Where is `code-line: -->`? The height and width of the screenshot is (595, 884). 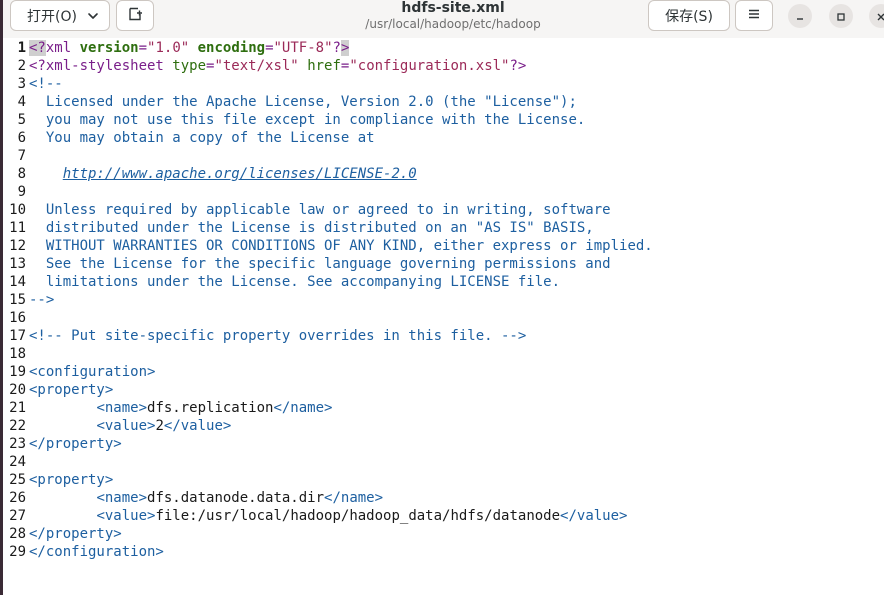 code-line: --> is located at coordinates (41, 300).